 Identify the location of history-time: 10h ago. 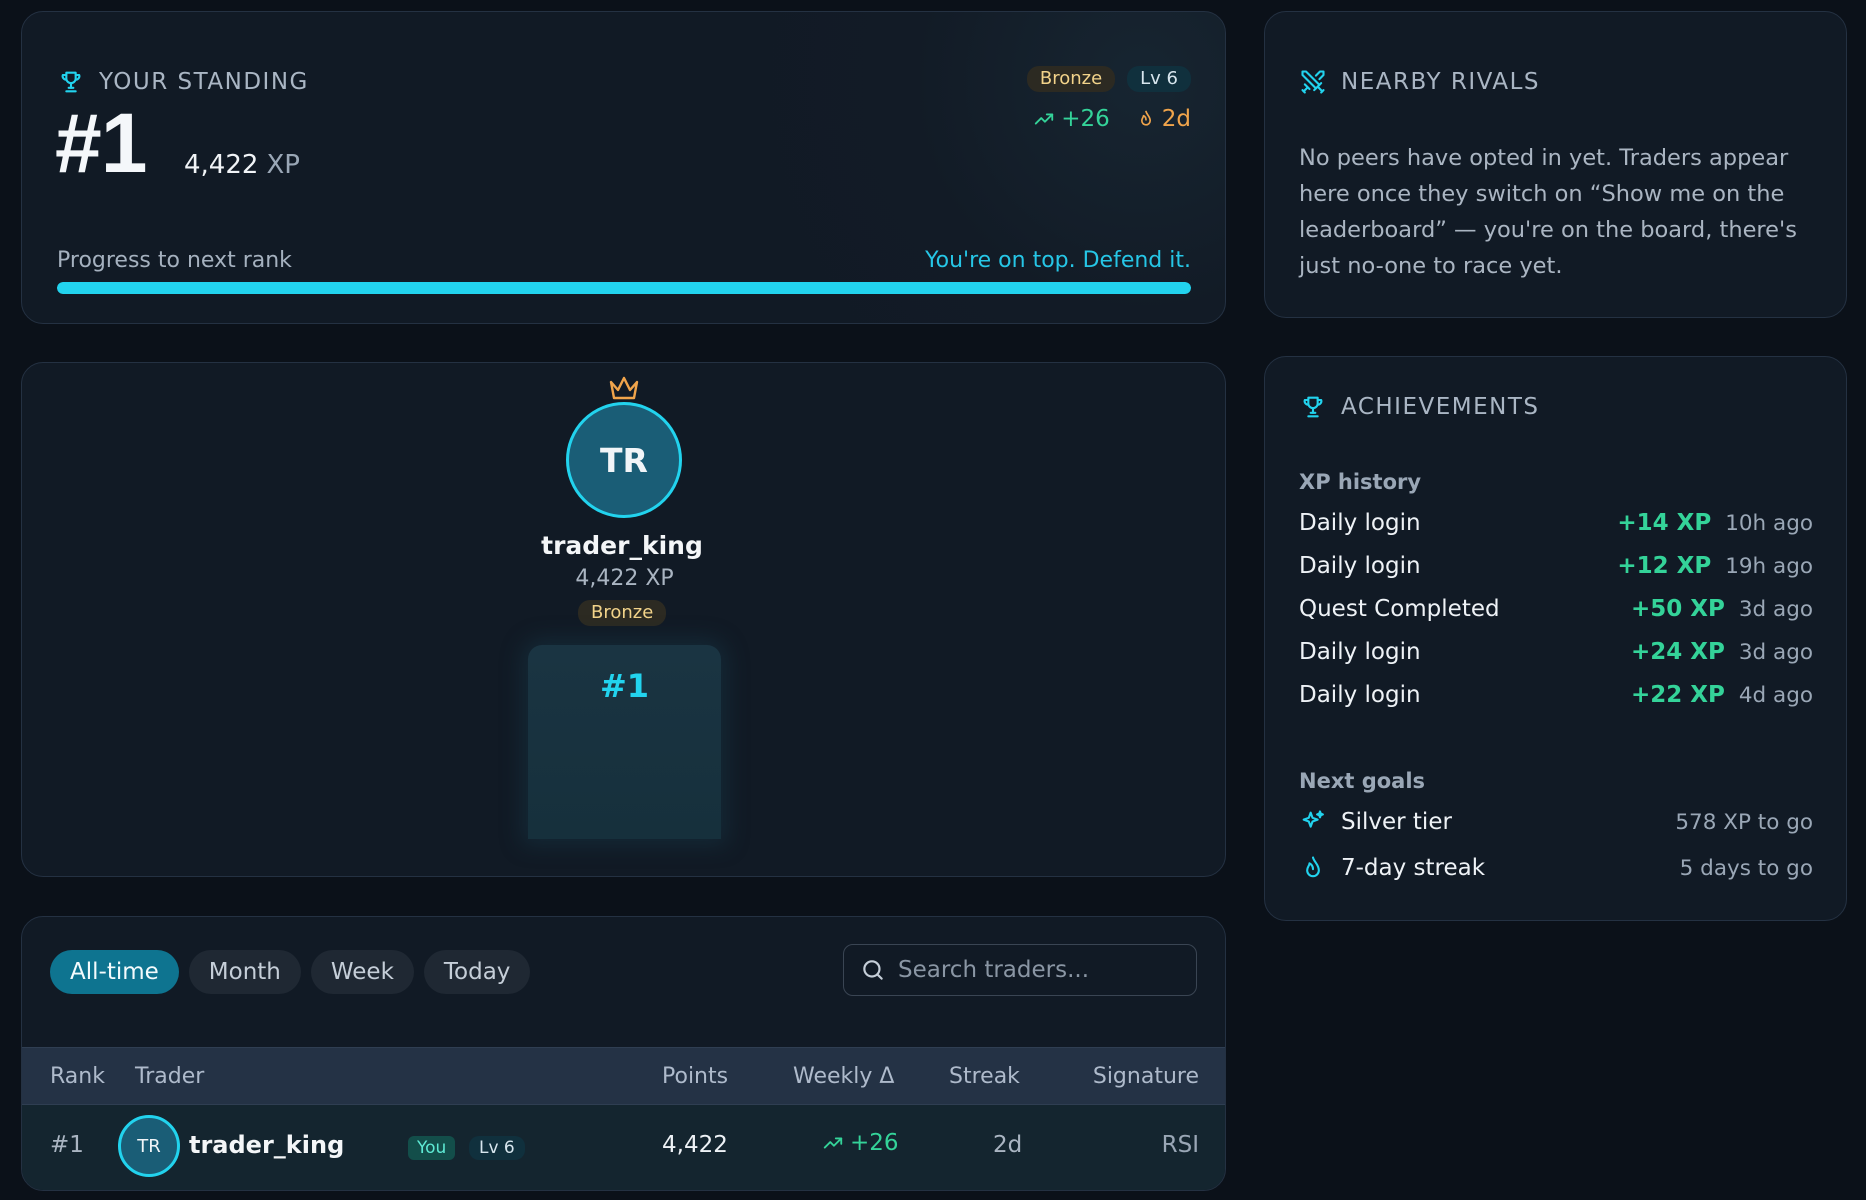
(1769, 523).